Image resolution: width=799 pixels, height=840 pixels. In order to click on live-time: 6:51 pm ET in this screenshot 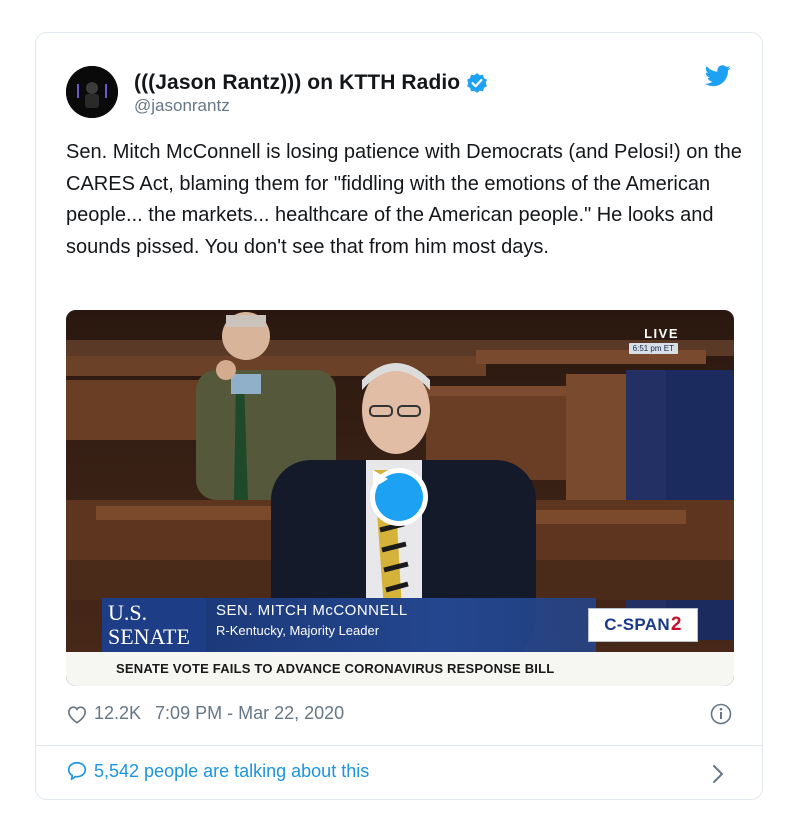, I will do `click(653, 348)`.